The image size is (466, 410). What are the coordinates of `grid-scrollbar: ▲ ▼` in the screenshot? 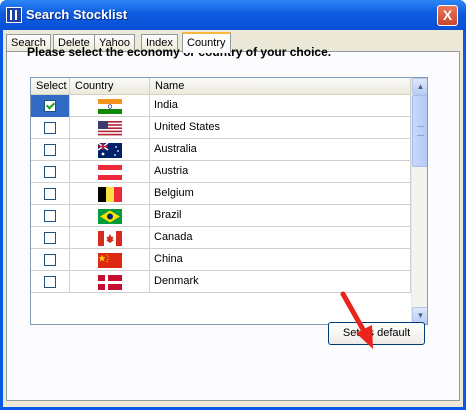 It's located at (419, 201).